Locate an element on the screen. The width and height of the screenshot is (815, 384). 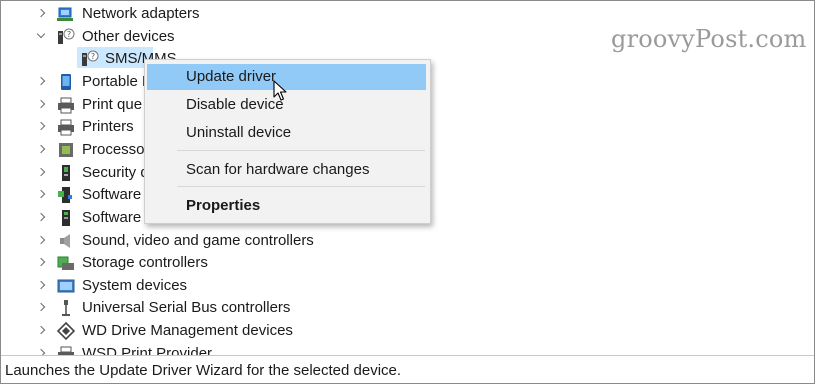
menu-item-scan-hardware-changes: Scan for hardware changes is located at coordinates (286, 170).